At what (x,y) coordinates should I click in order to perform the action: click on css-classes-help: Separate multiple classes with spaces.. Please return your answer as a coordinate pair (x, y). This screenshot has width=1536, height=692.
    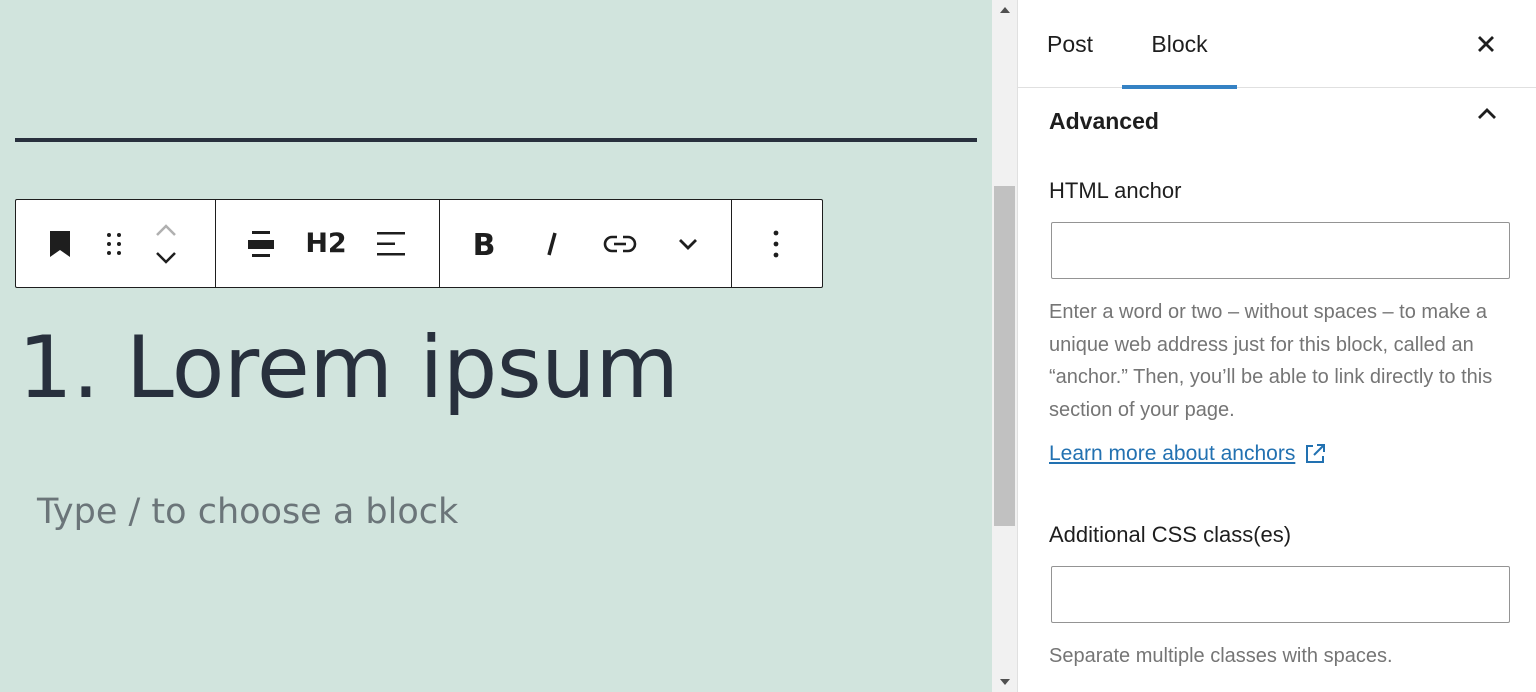
    Looking at the image, I should click on (1221, 656).